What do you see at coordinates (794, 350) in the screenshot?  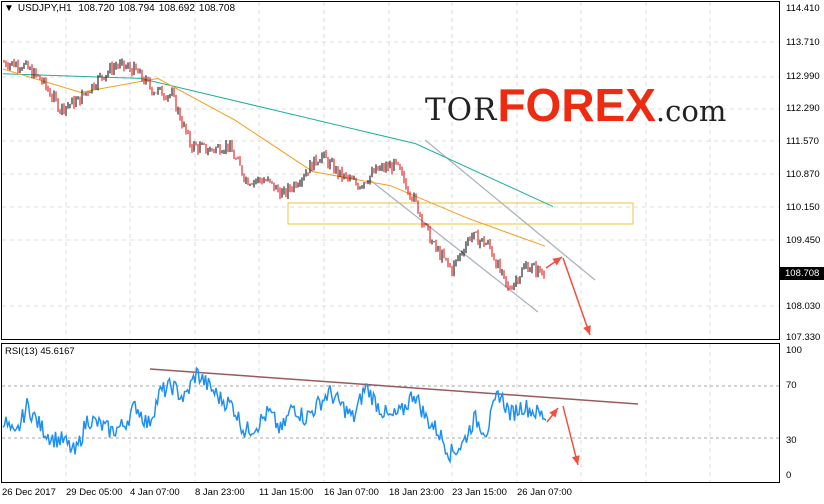 I see `rsi-level-label: 100` at bounding box center [794, 350].